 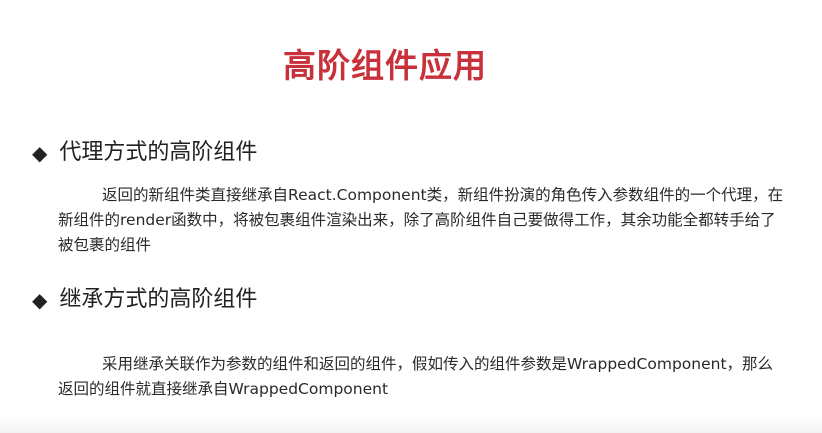 I want to click on section-heading-inheritance: ◆ 继承方式的高阶组件, so click(x=144, y=300).